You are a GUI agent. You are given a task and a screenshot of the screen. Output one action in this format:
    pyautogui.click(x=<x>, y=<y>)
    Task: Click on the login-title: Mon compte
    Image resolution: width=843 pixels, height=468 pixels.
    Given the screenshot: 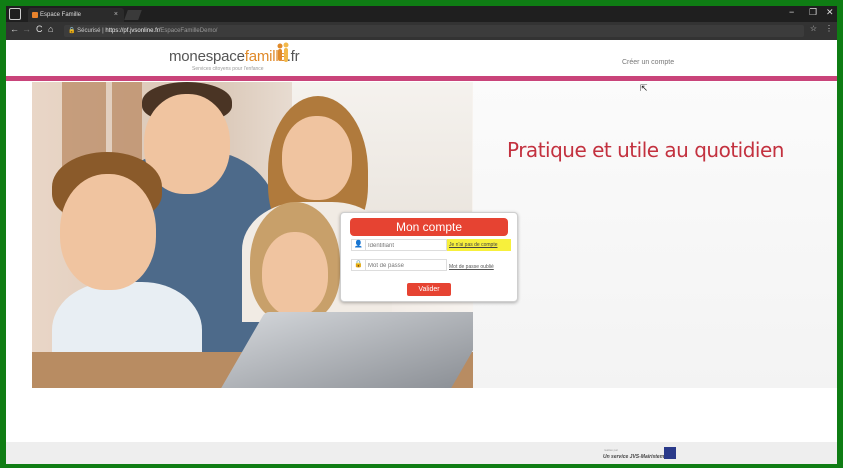 What is the action you would take?
    pyautogui.click(x=429, y=227)
    